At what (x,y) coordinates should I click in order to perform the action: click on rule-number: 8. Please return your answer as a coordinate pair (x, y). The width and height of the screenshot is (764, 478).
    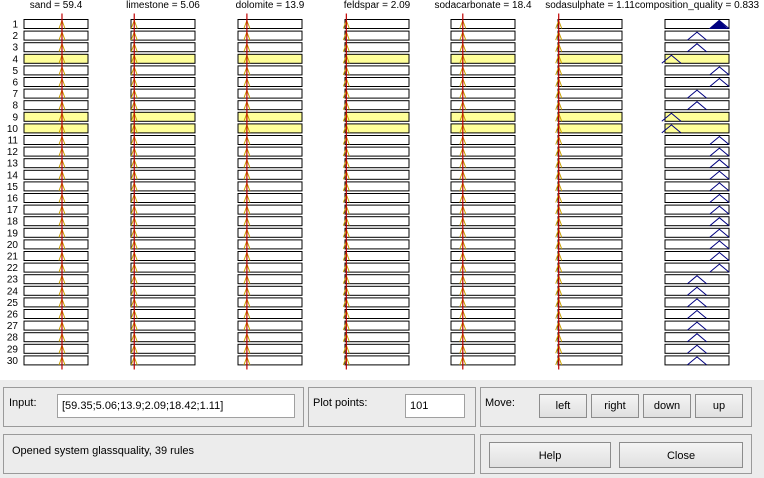
    Looking at the image, I should click on (15, 106).